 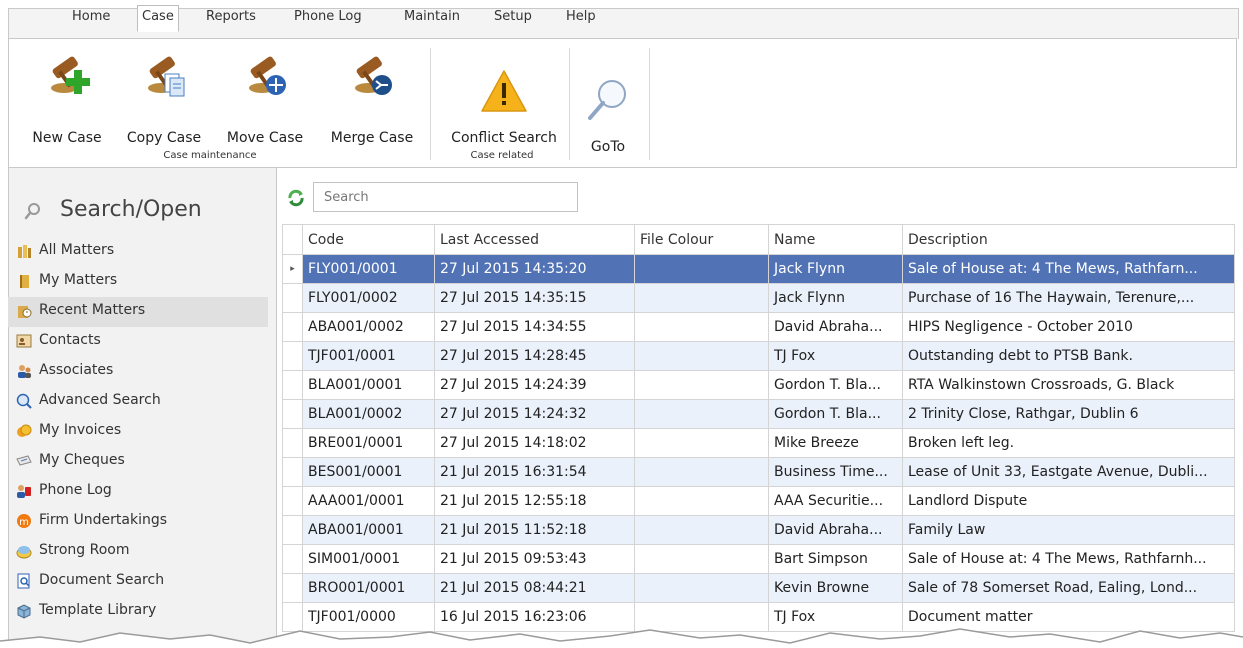 I want to click on sidebar-item-my-cheques: My Cheques, so click(x=138, y=462).